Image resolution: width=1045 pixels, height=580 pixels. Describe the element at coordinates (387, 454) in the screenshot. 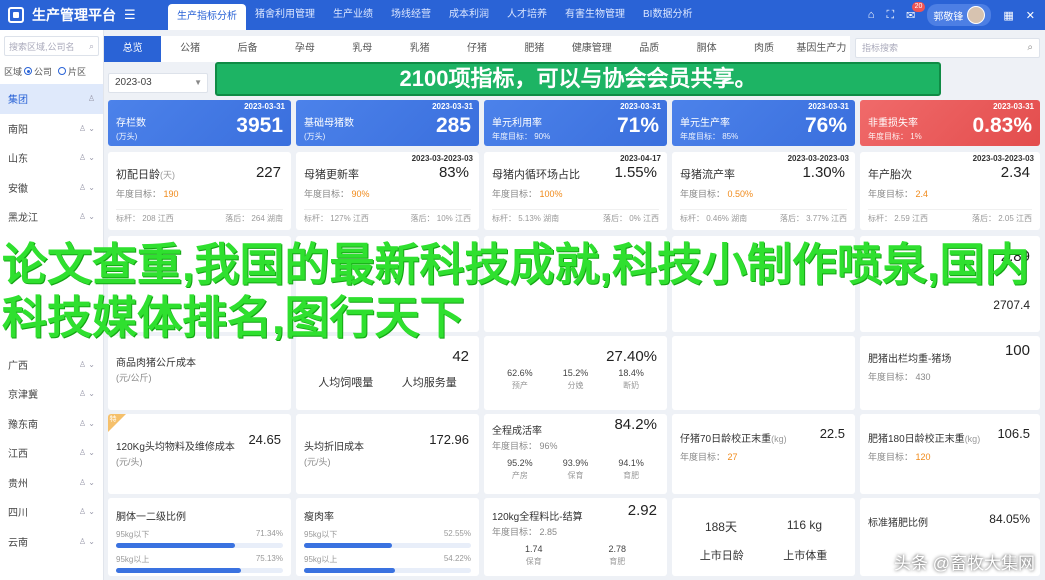

I see `metric-card-depreciation: 头均折旧成本 172.96 (元/头)` at that location.